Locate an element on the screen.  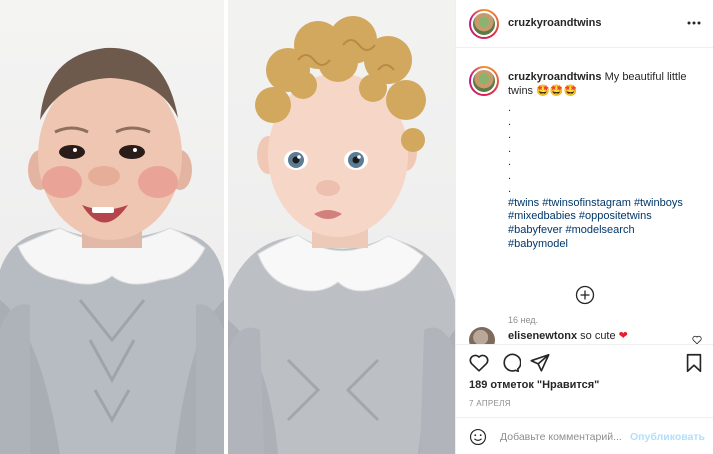
commenter-username: elisenewtonx is located at coordinates (542, 336).